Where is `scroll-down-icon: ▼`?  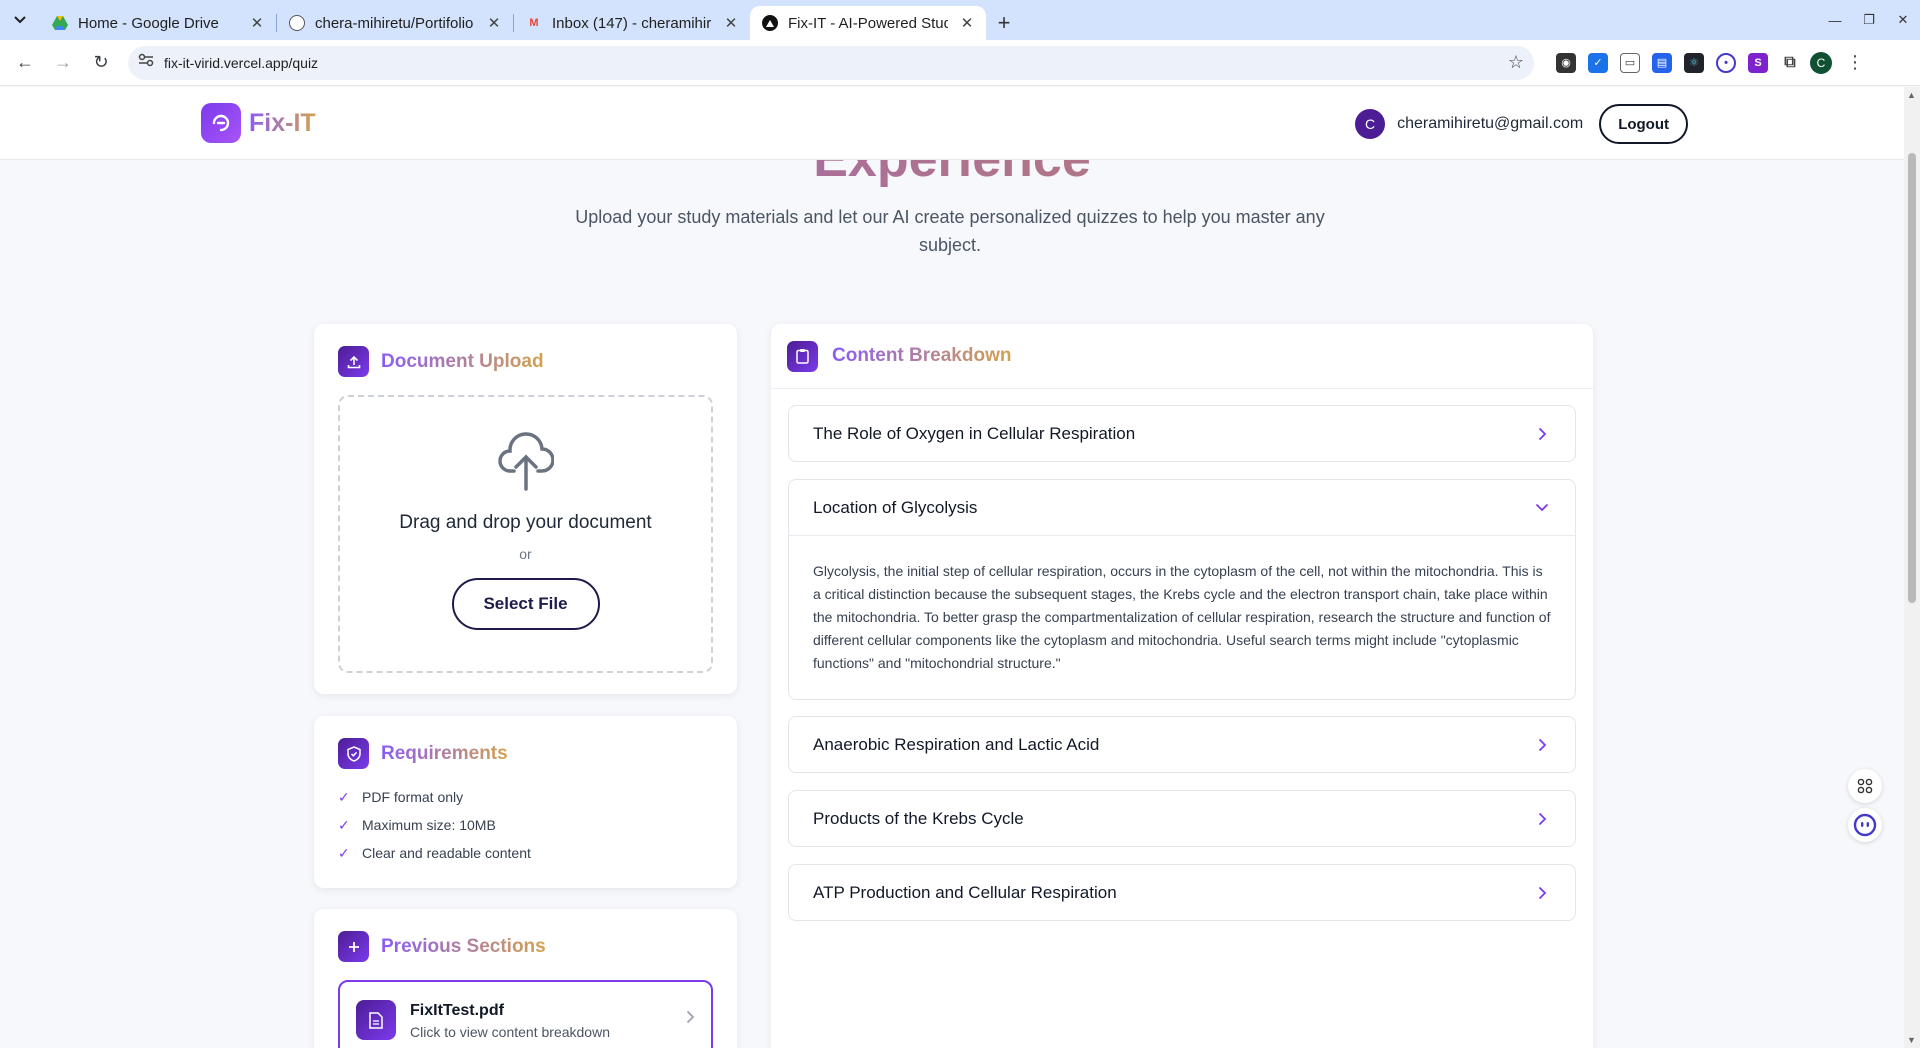 scroll-down-icon: ▼ is located at coordinates (1911, 1040).